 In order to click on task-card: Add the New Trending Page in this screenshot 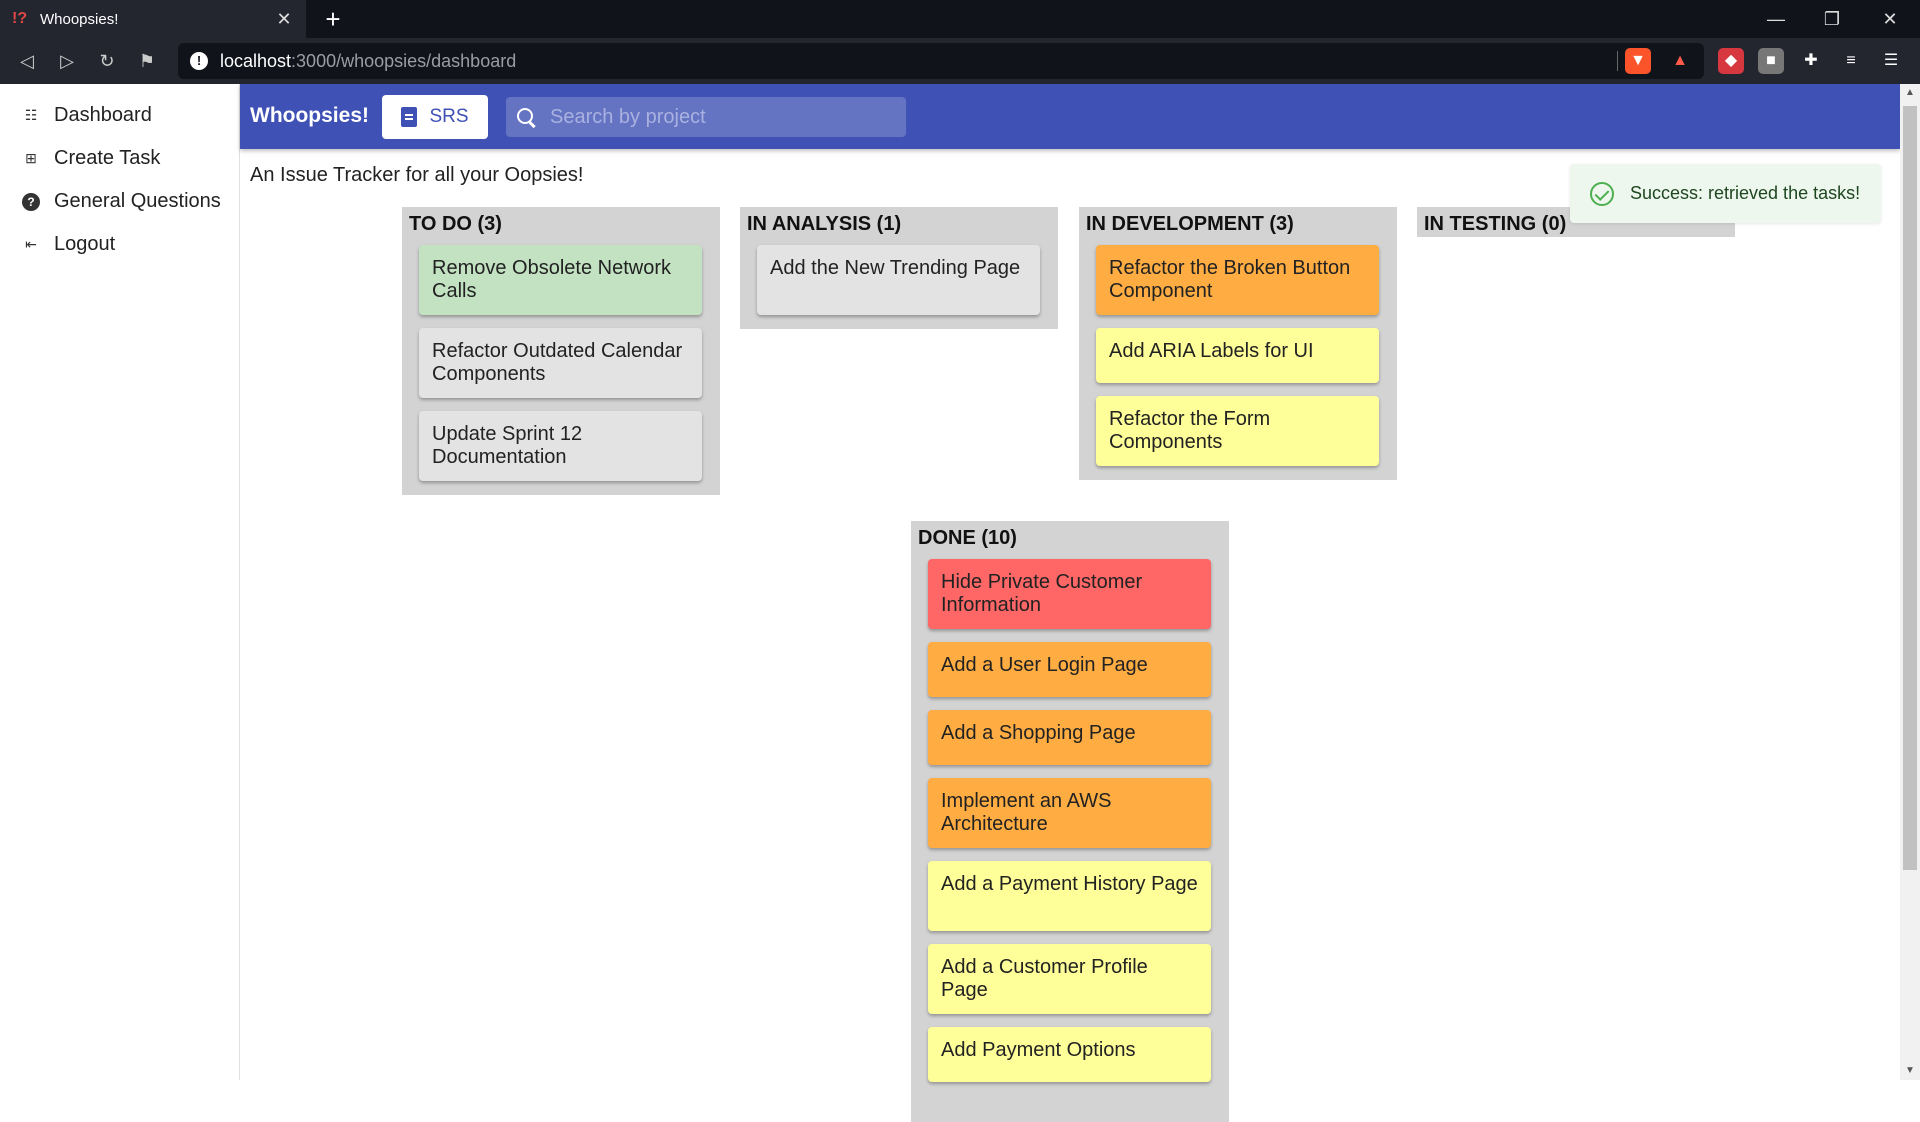, I will do `click(898, 280)`.